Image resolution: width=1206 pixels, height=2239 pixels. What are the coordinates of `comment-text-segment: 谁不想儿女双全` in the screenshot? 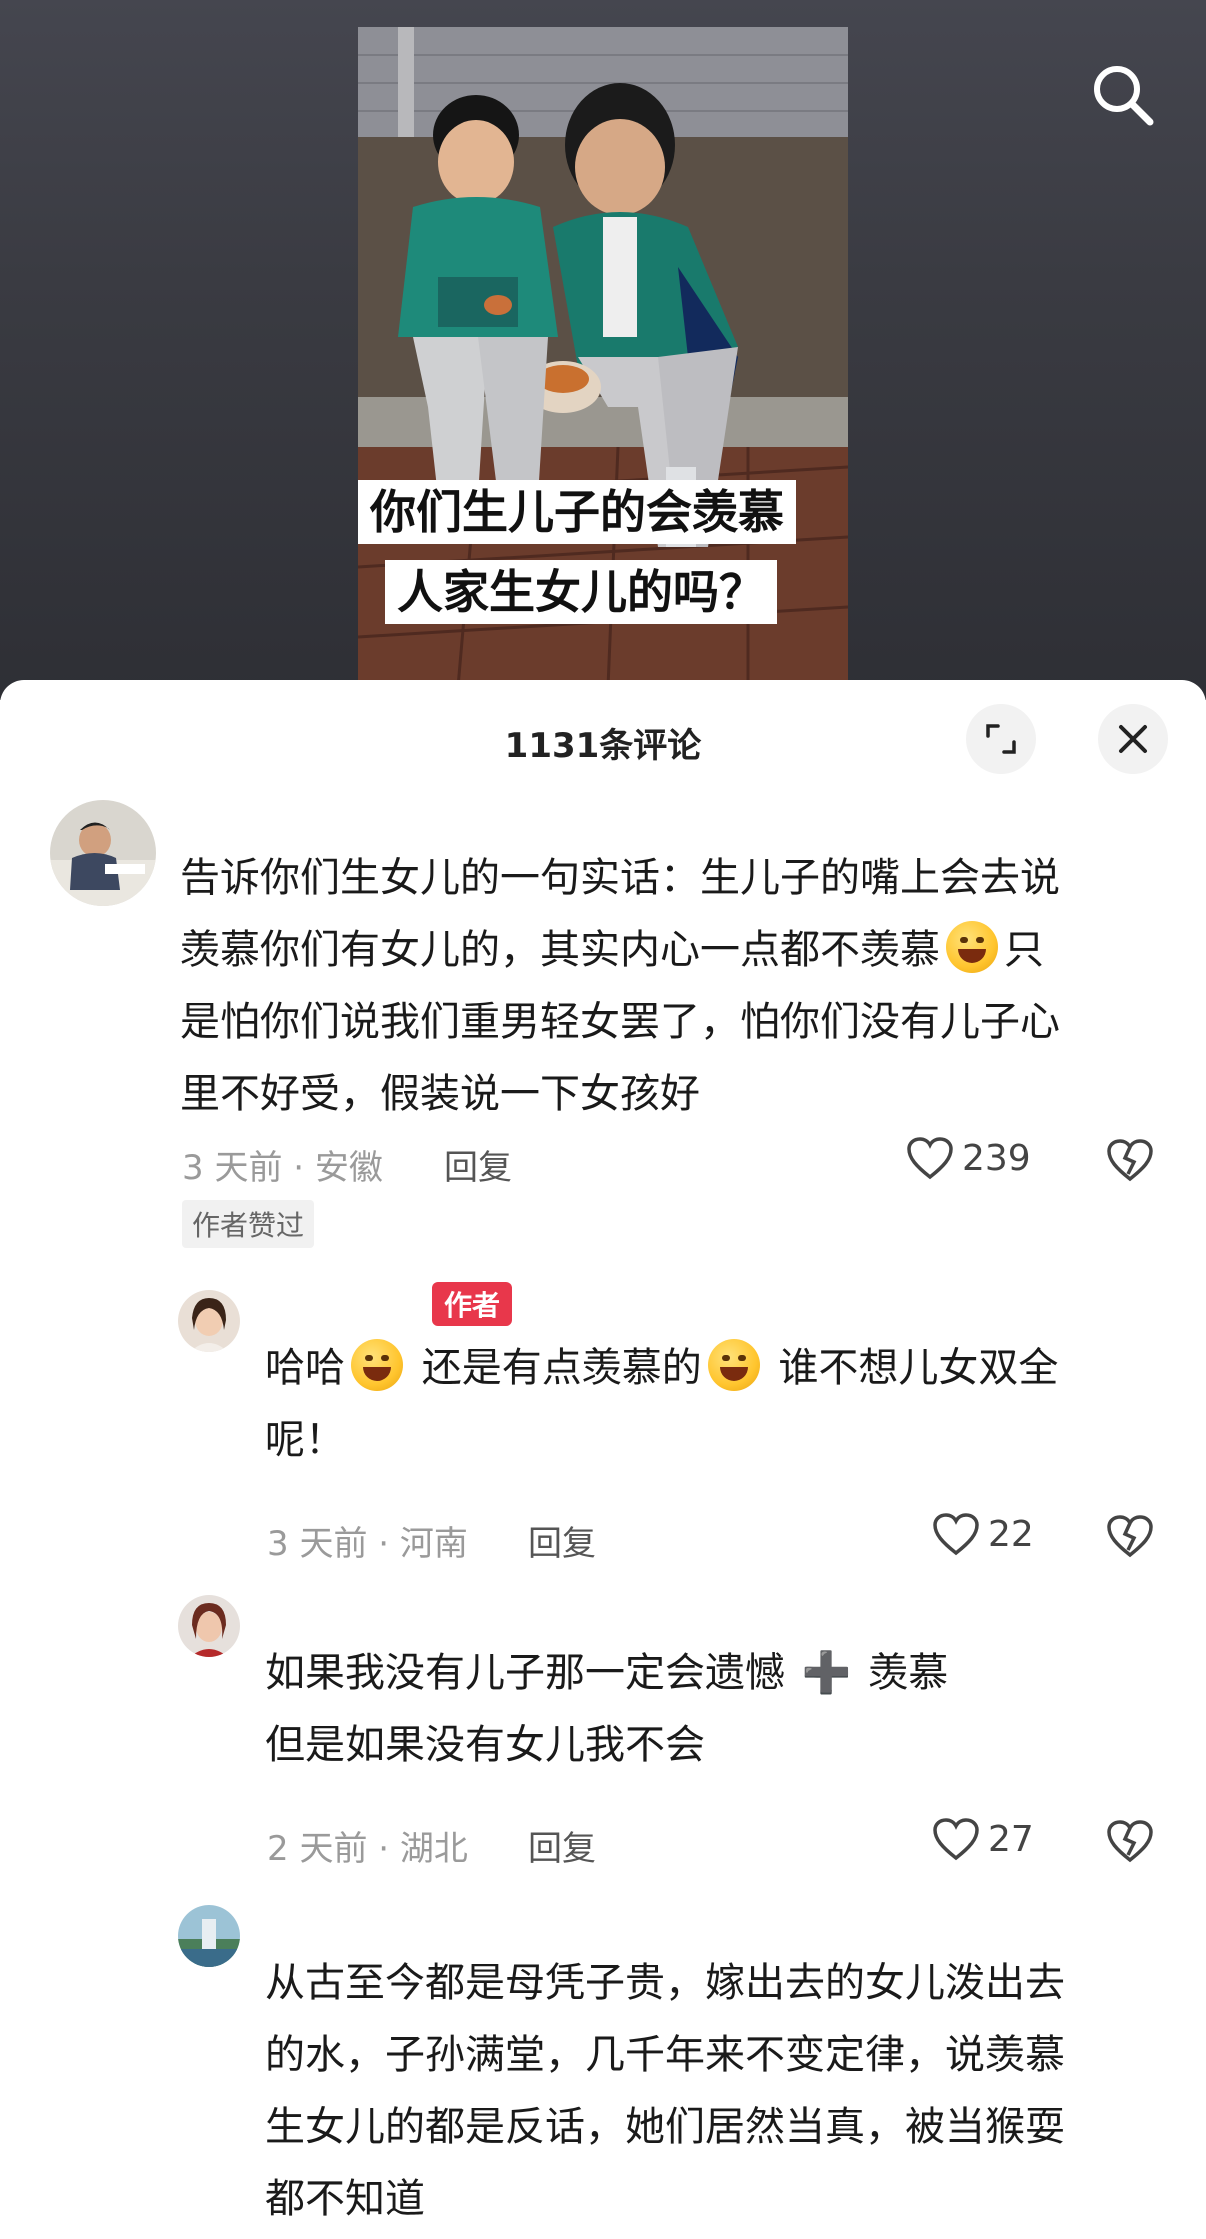 It's located at (912, 1368).